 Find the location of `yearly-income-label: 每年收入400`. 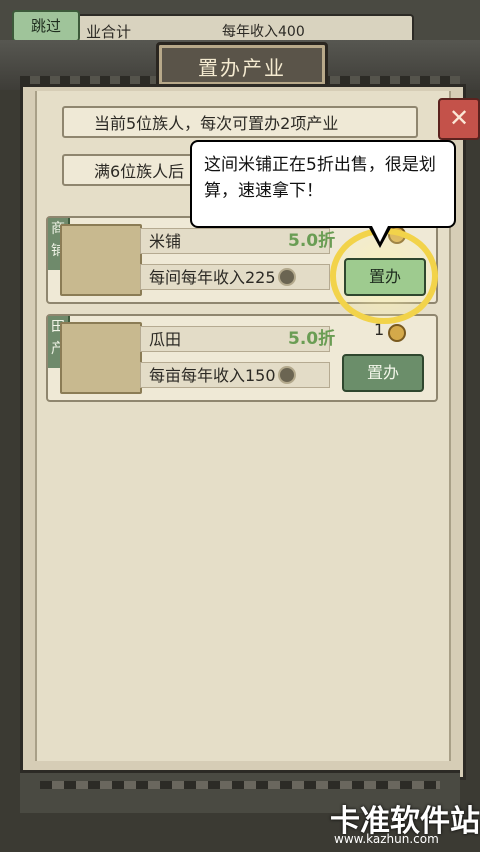

yearly-income-label: 每年收入400 is located at coordinates (263, 32).